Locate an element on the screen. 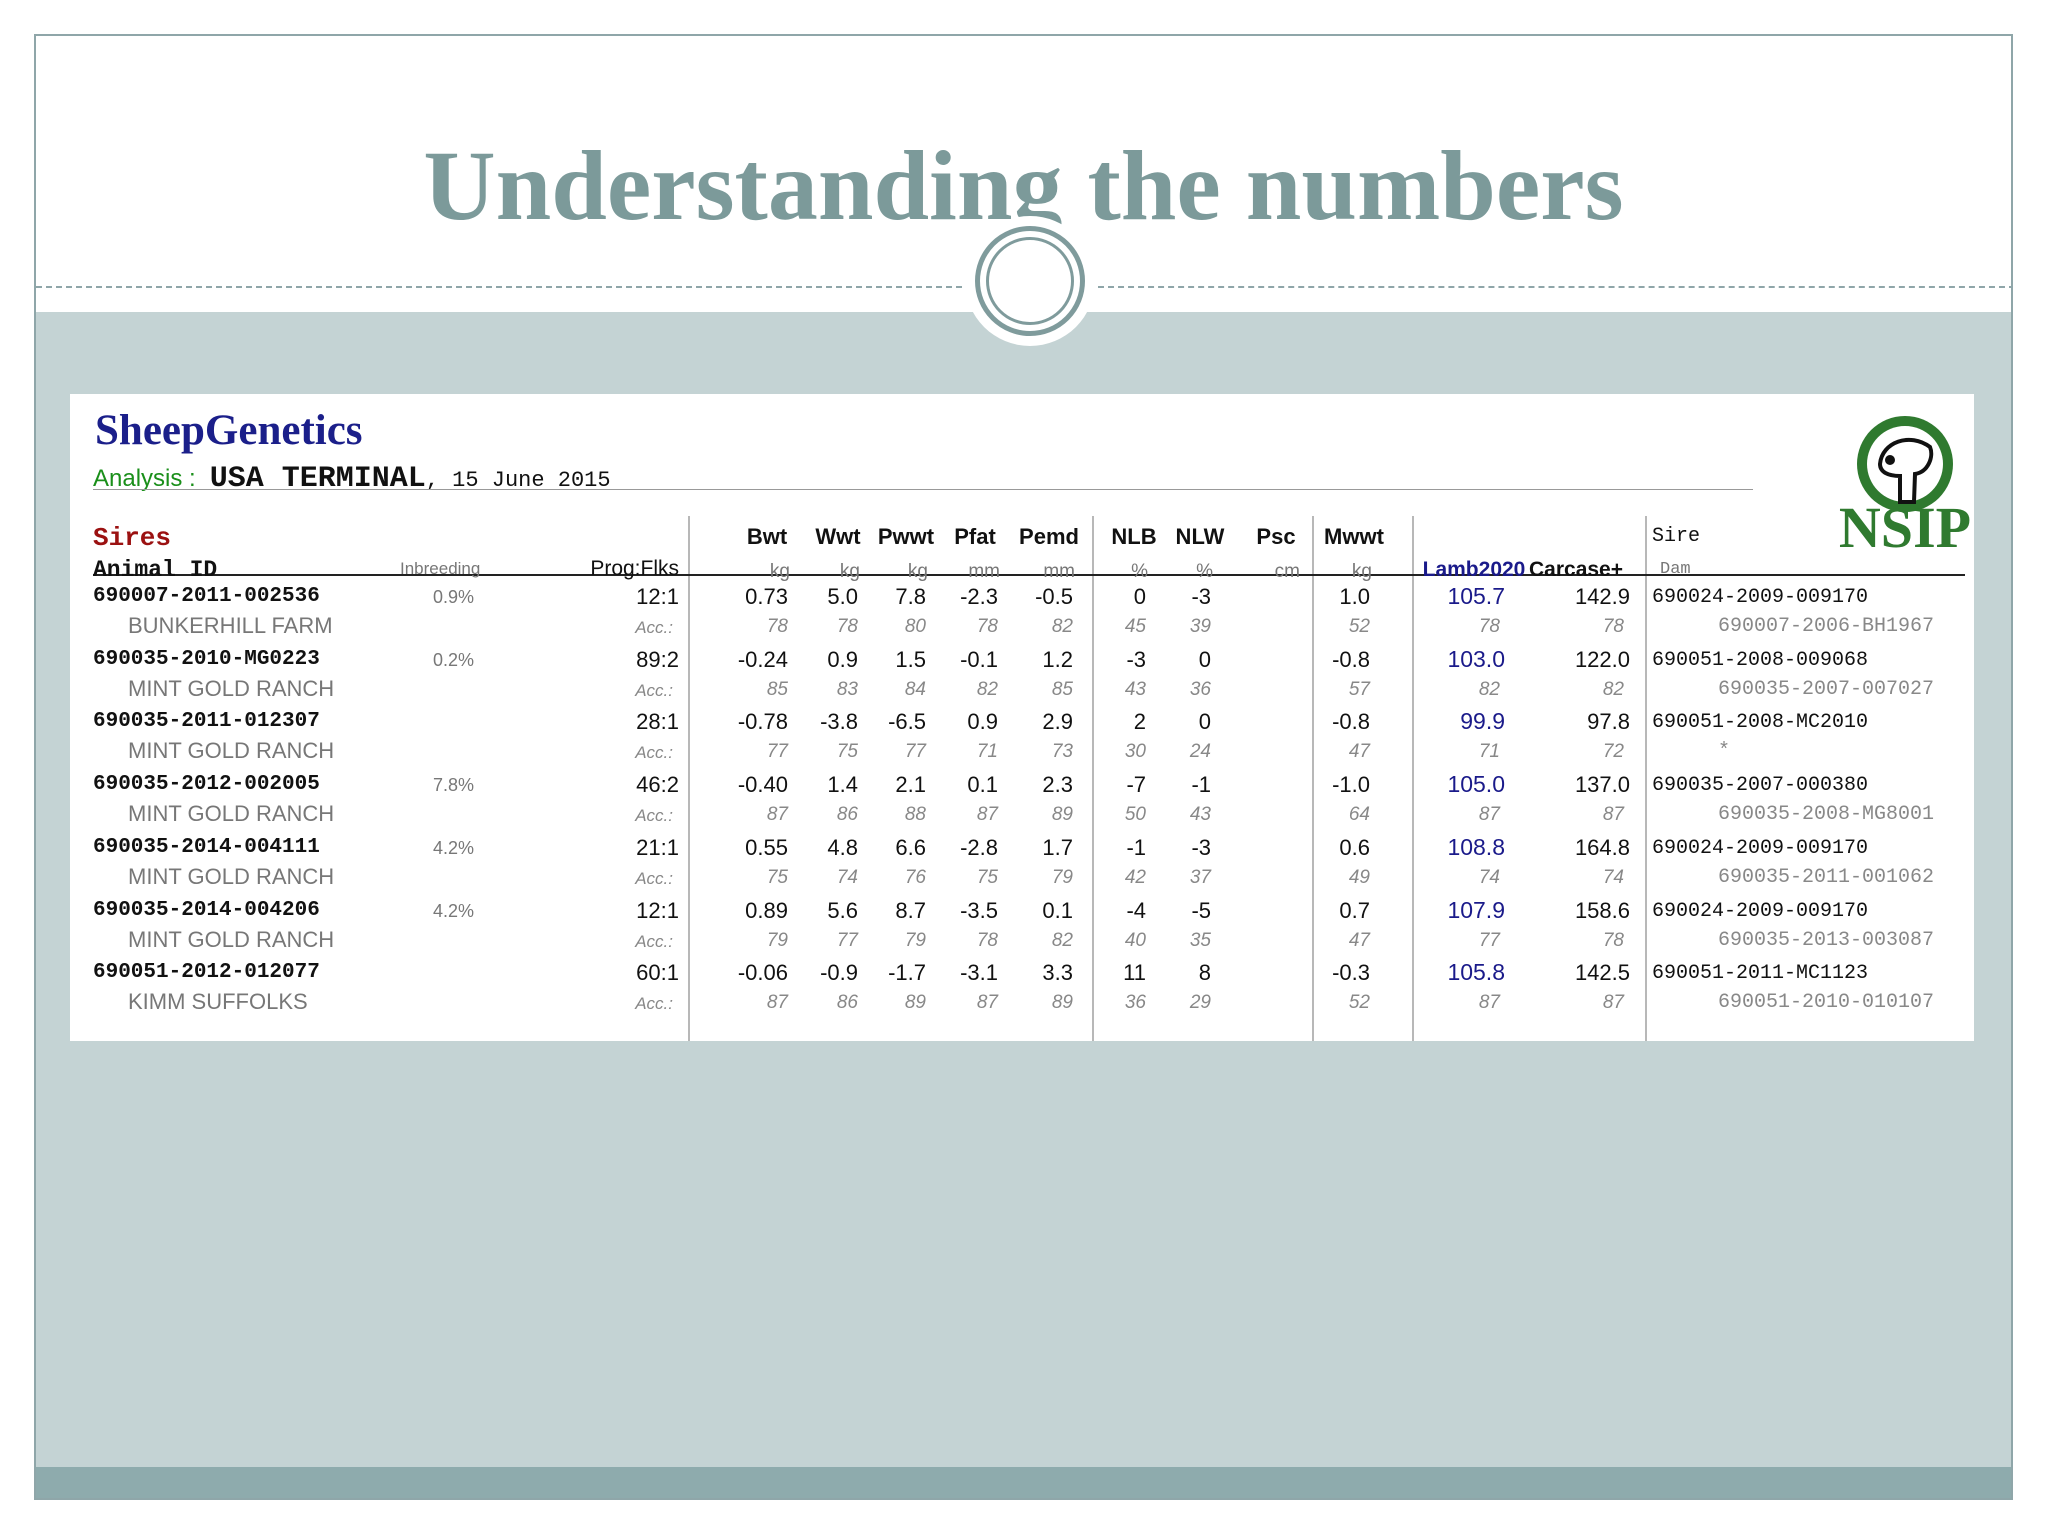 Image resolution: width=2048 pixels, height=1536 pixels. trait-header-psc: Psc is located at coordinates (1276, 536).